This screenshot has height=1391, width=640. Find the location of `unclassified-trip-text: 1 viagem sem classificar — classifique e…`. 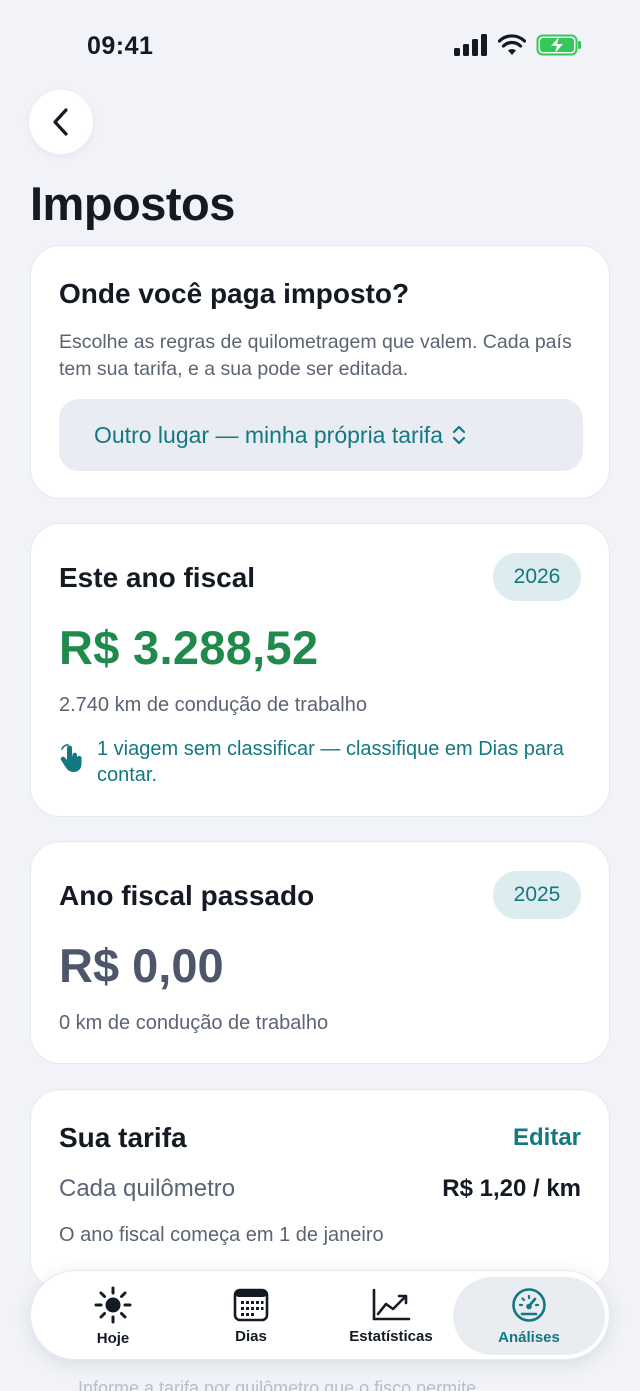

unclassified-trip-text: 1 viagem sem classificar — classifique e… is located at coordinates (330, 762).